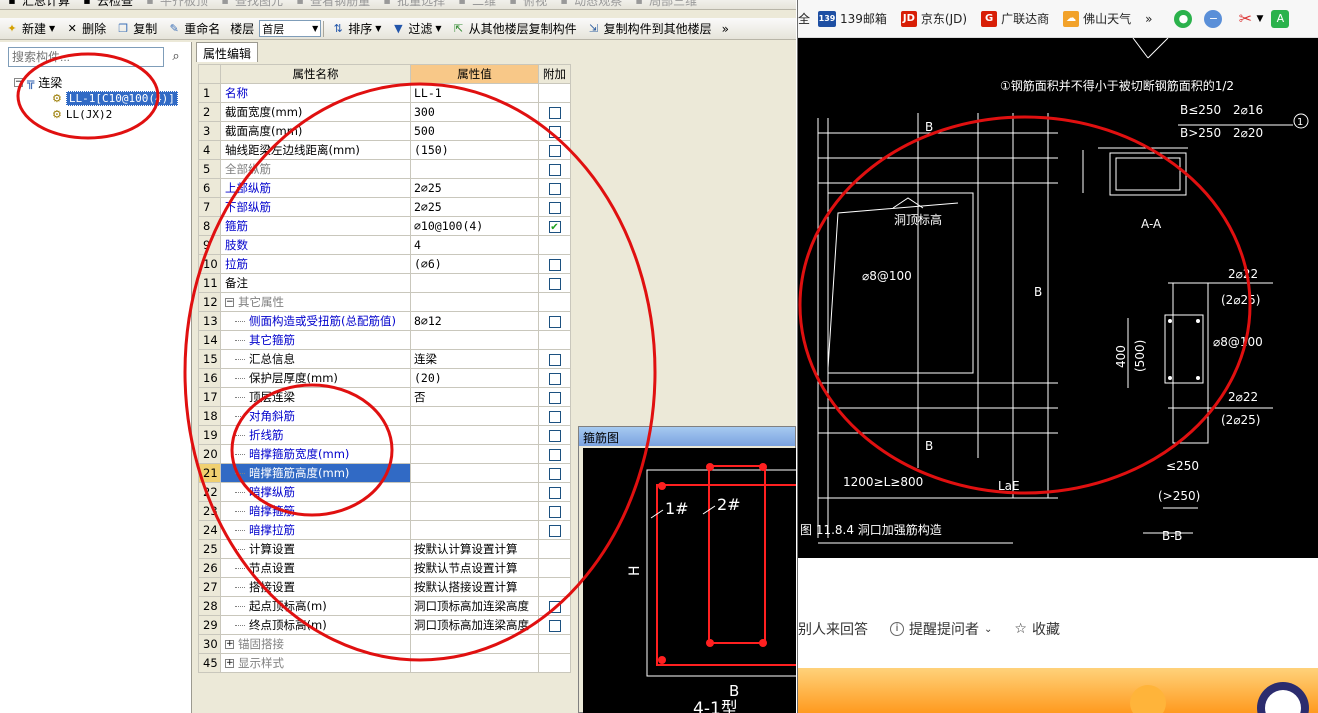 The width and height of the screenshot is (1318, 713). Describe the element at coordinates (1245, 18) in the screenshot. I see `scissors-icon: ✂` at that location.